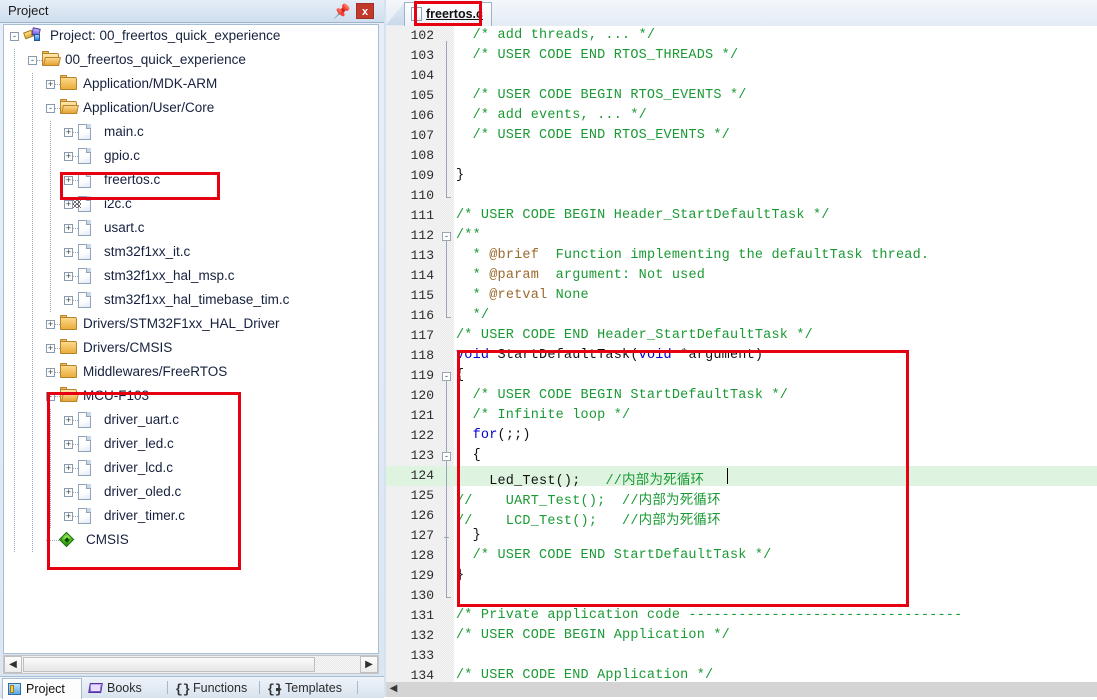 The height and width of the screenshot is (700, 1097). I want to click on tree-item-main-c: + main.c, so click(191, 133).